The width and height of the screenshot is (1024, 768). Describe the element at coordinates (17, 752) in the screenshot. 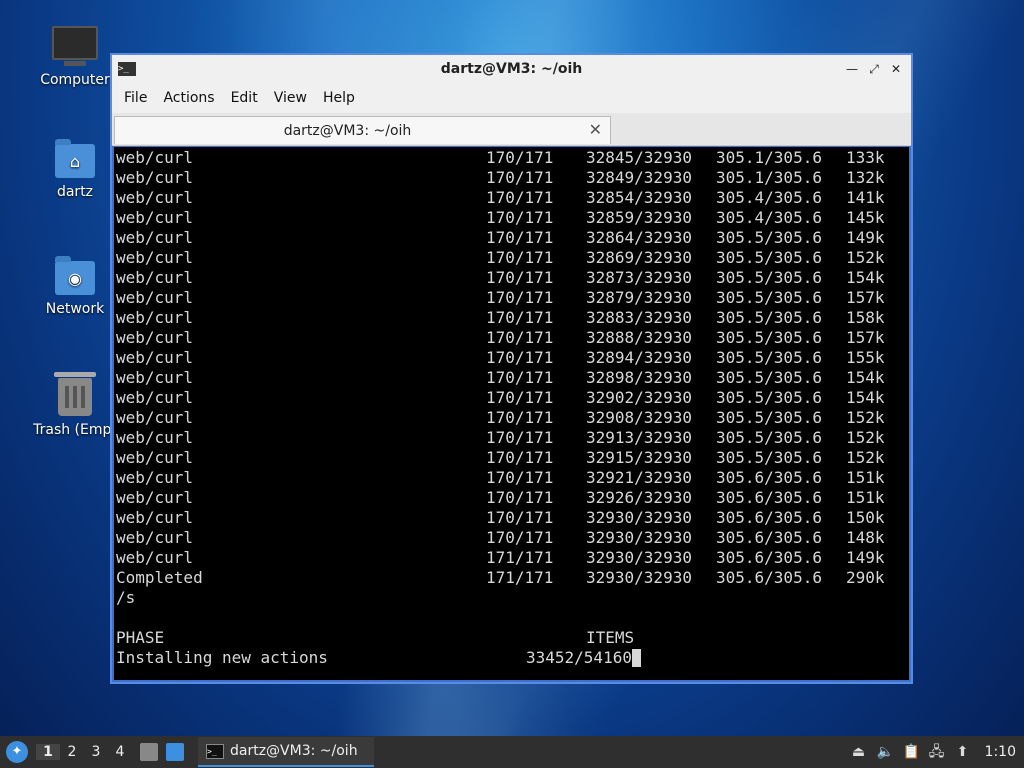

I see `start-menu-icon: ✦` at that location.